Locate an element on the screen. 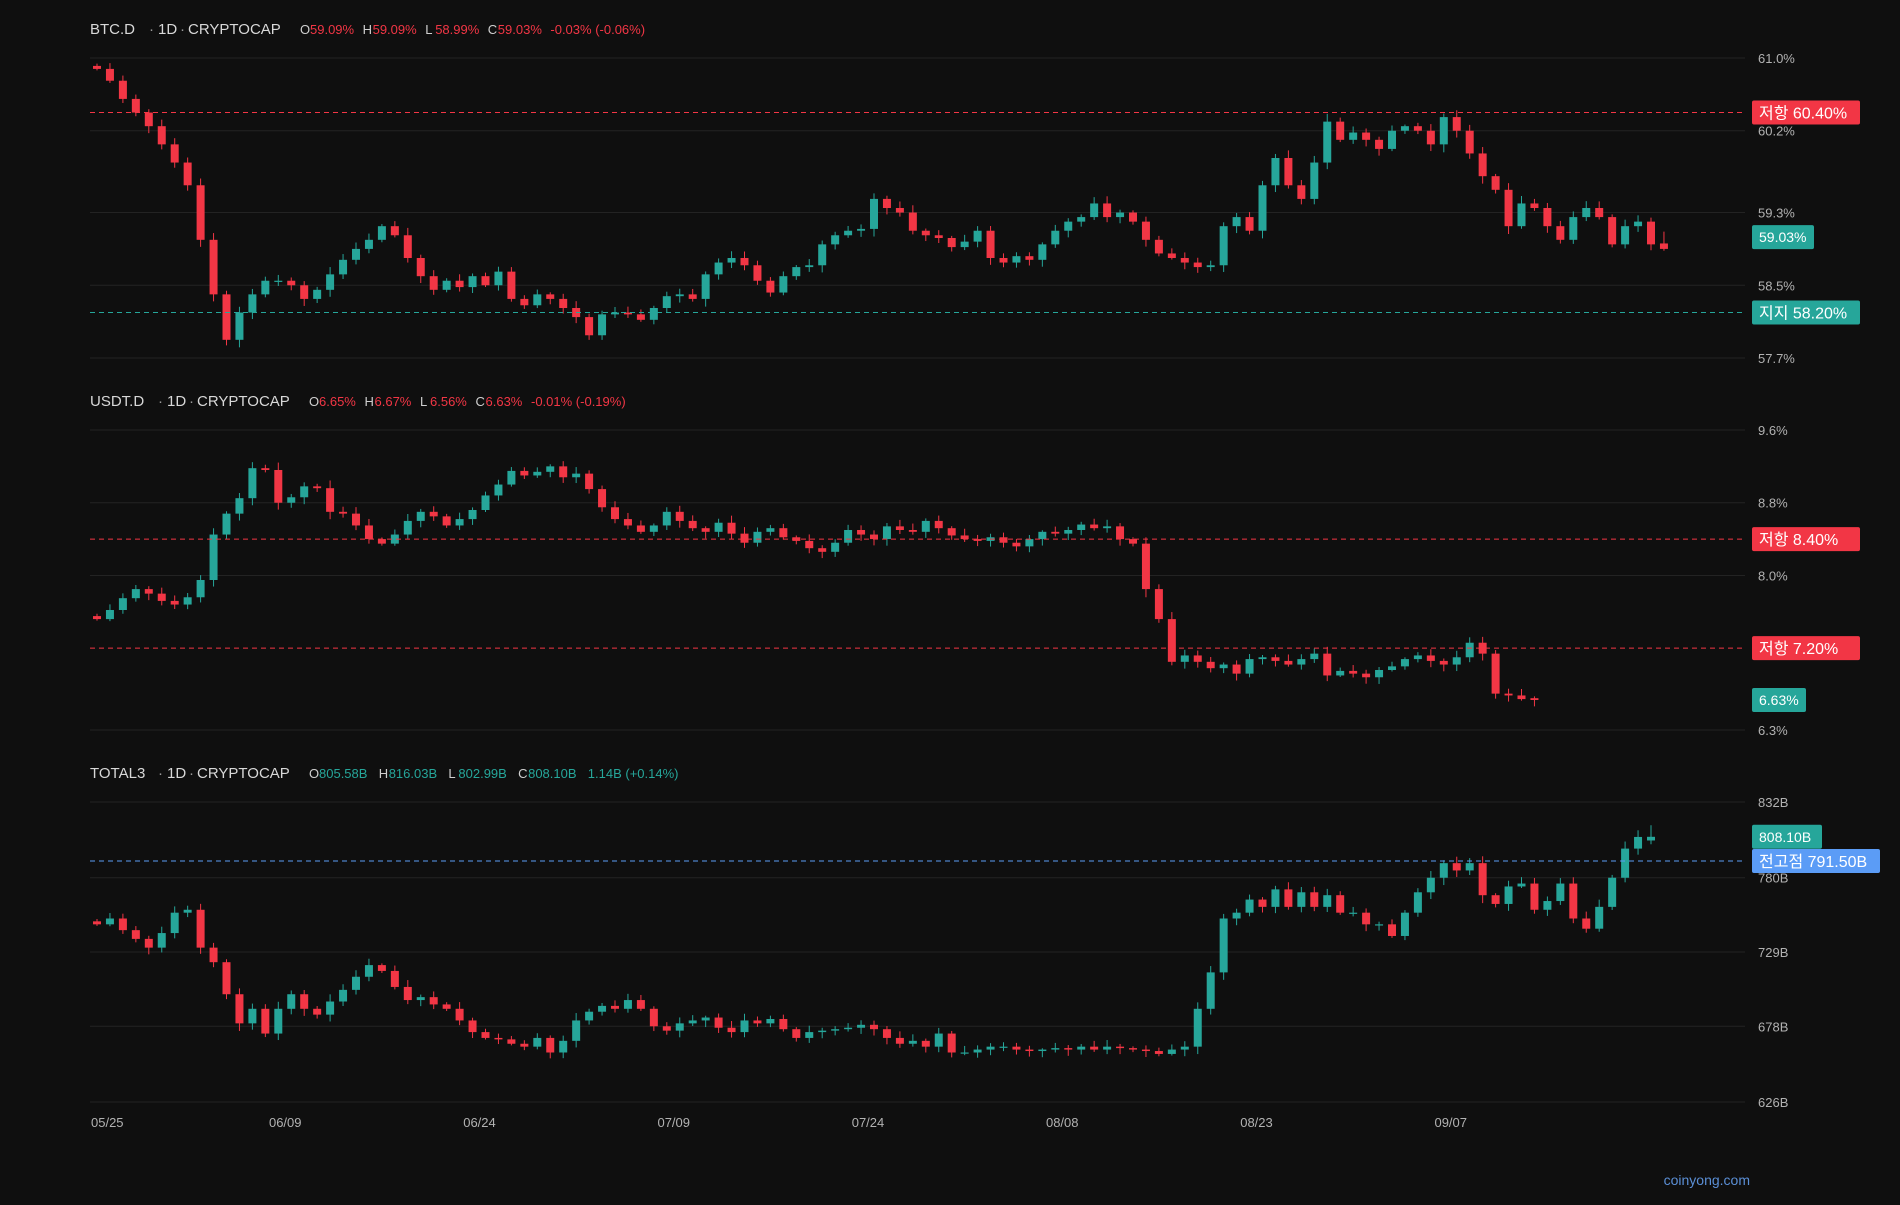 This screenshot has width=1900, height=1205. y-tick-label: 9.6% is located at coordinates (1773, 430).